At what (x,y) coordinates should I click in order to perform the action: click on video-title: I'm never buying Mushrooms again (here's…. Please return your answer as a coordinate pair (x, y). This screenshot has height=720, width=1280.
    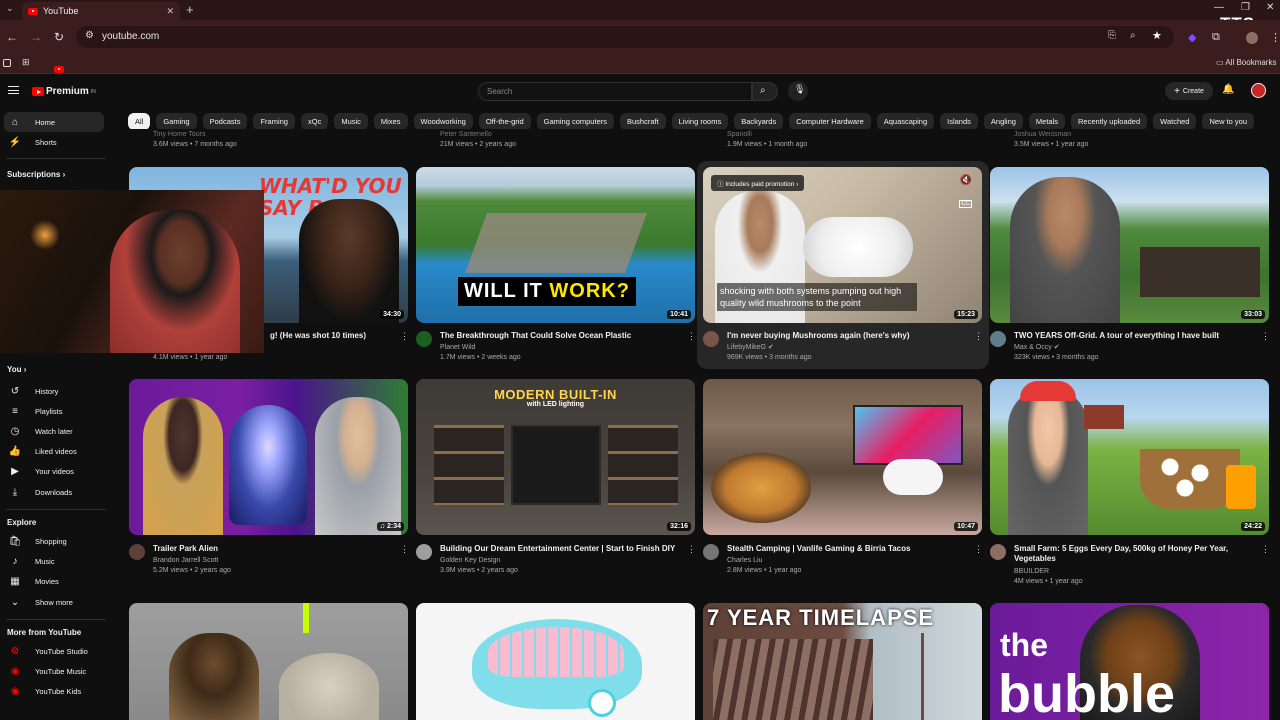
    Looking at the image, I should click on (847, 336).